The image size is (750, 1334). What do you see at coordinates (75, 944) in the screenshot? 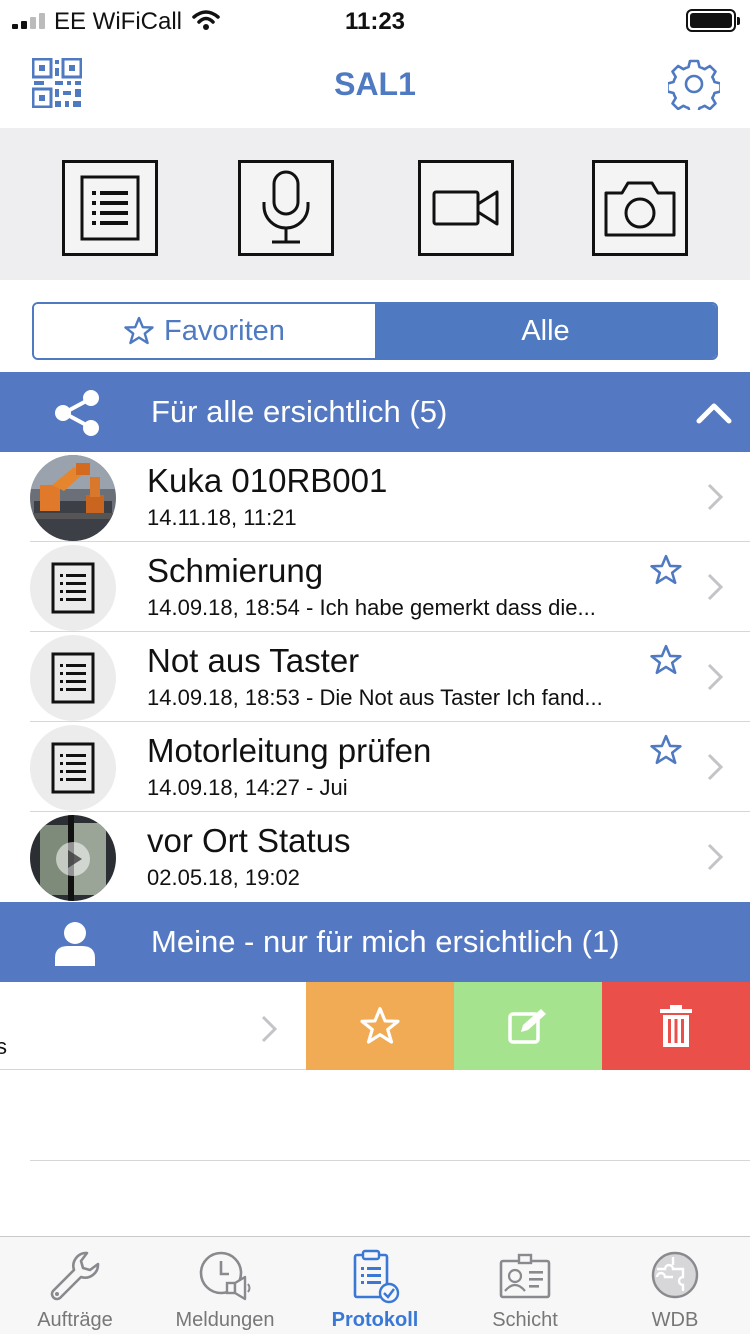
I see `person-icon` at bounding box center [75, 944].